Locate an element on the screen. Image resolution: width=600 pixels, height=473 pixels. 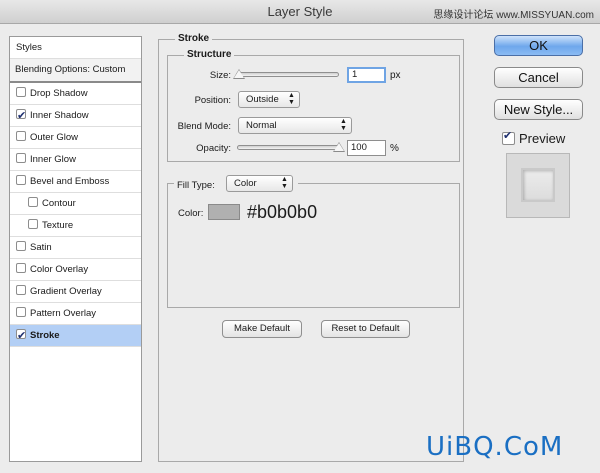
size-slider-track is located at coordinates (287, 74).